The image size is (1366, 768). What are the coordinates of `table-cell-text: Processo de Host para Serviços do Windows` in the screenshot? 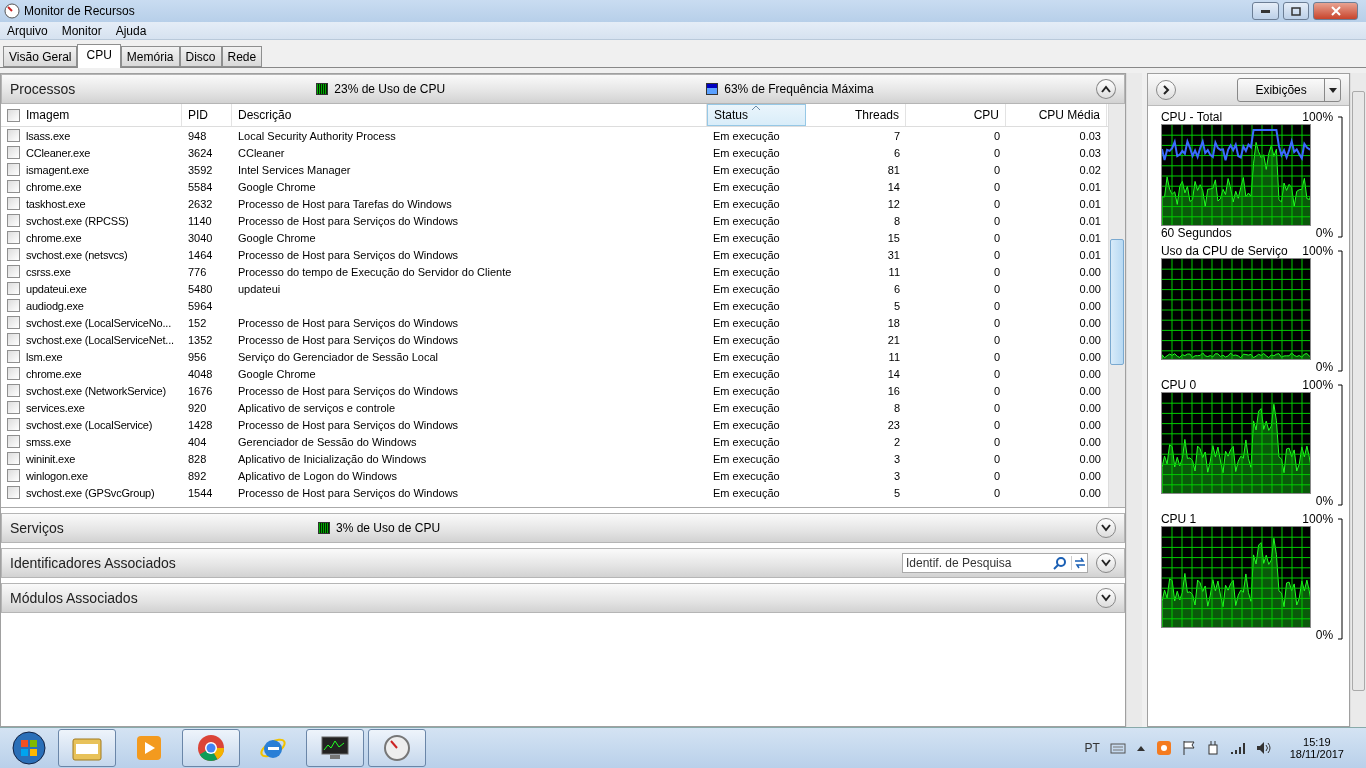 It's located at (348, 390).